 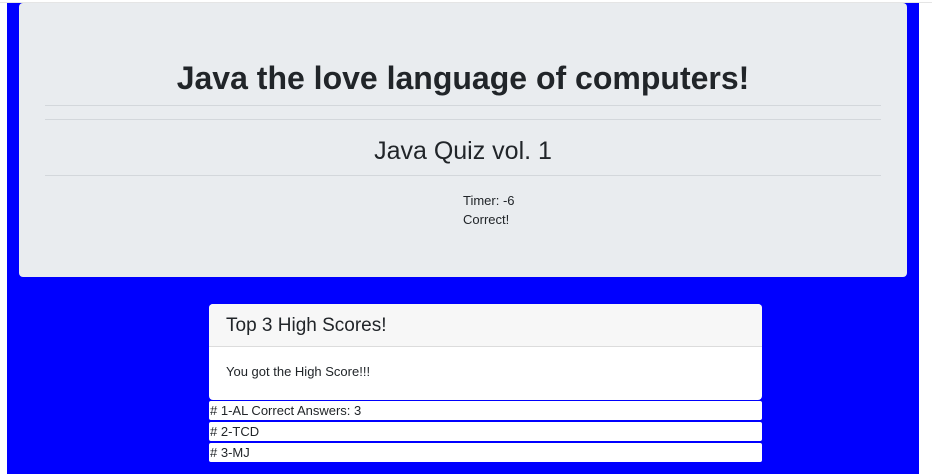 What do you see at coordinates (463, 151) in the screenshot?
I see `quiz-subtitle: Java Quiz vol. 1` at bounding box center [463, 151].